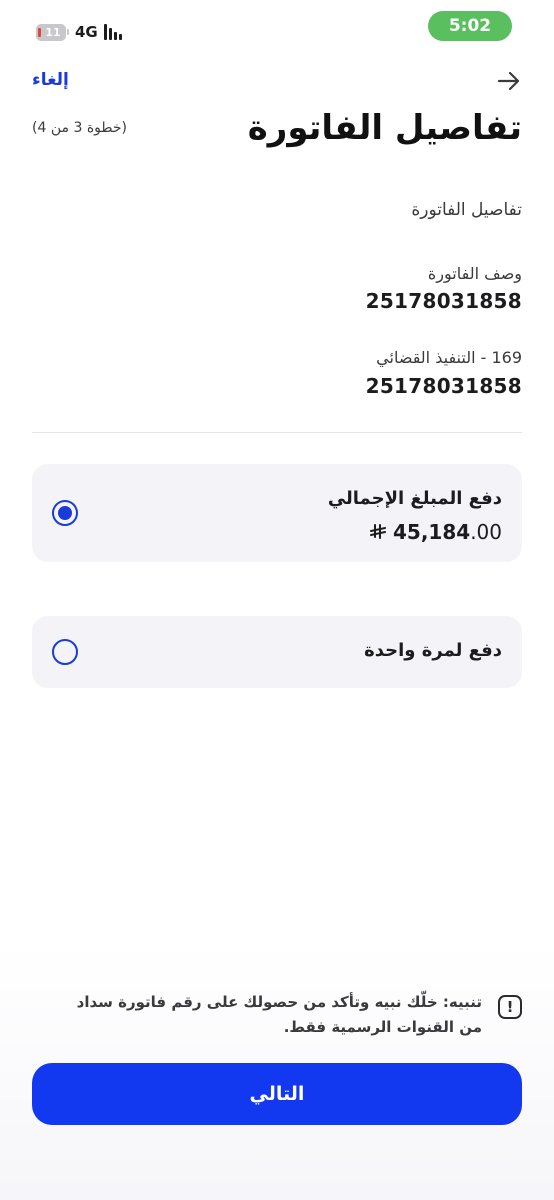 The width and height of the screenshot is (554, 1200). Describe the element at coordinates (470, 26) in the screenshot. I see `status-time: 5:02` at that location.